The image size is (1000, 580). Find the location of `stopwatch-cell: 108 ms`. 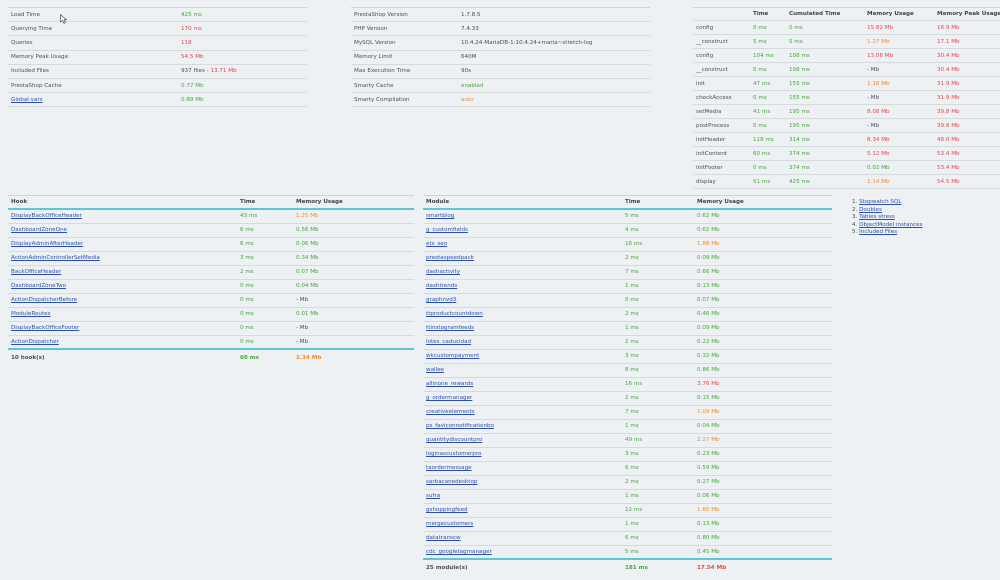

stopwatch-cell: 108 ms is located at coordinates (825, 56).